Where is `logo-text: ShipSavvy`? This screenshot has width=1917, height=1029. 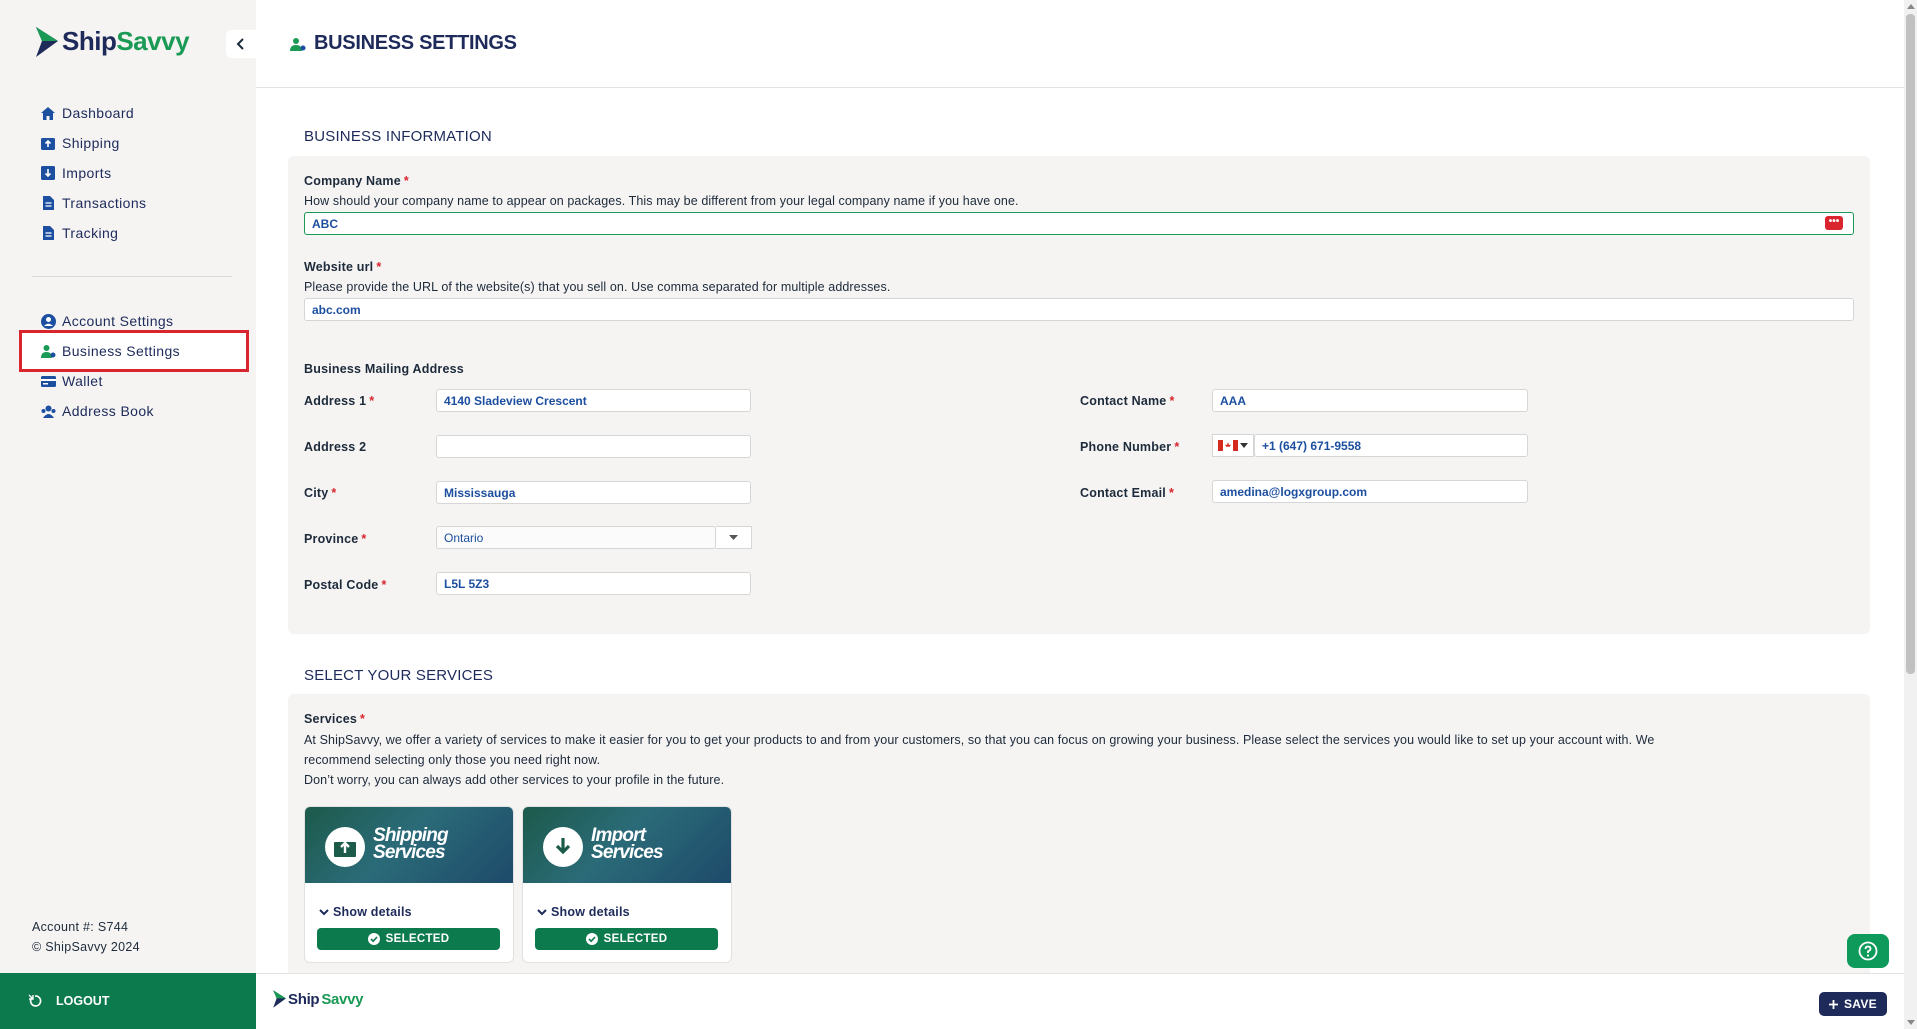 logo-text: ShipSavvy is located at coordinates (126, 41).